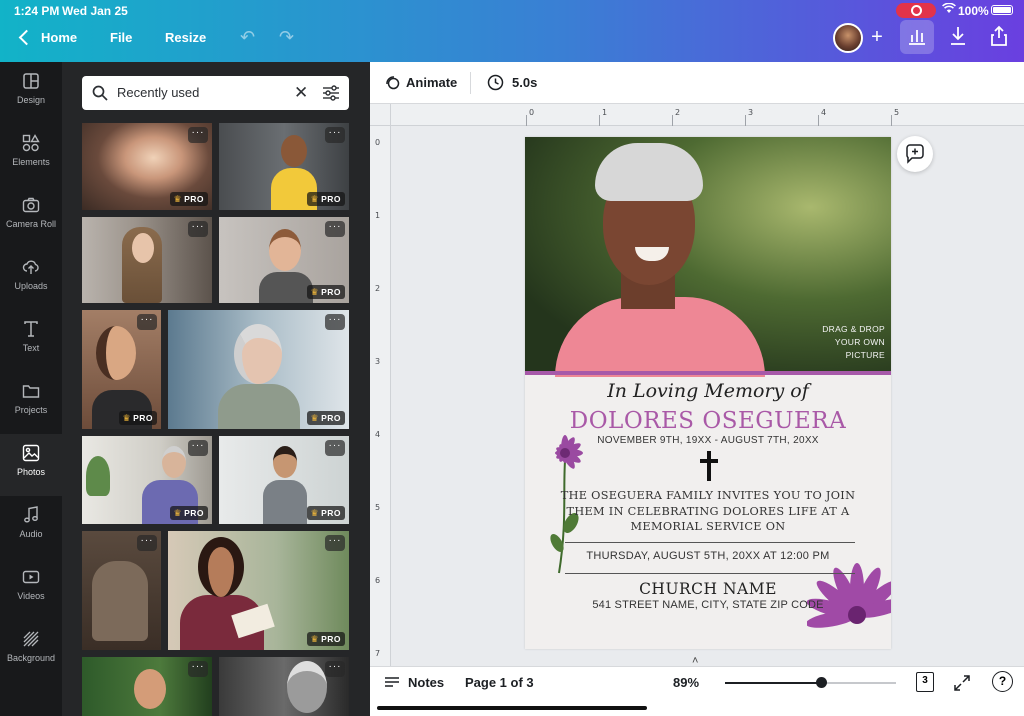 This screenshot has height=716, width=1024. I want to click on church-name: CHURCH NAME, so click(708, 589).